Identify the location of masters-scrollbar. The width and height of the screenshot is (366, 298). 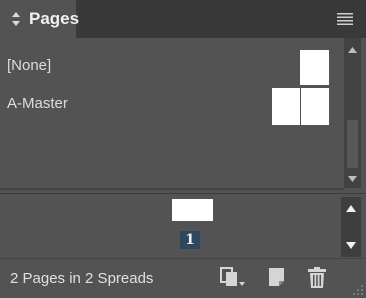
(352, 113).